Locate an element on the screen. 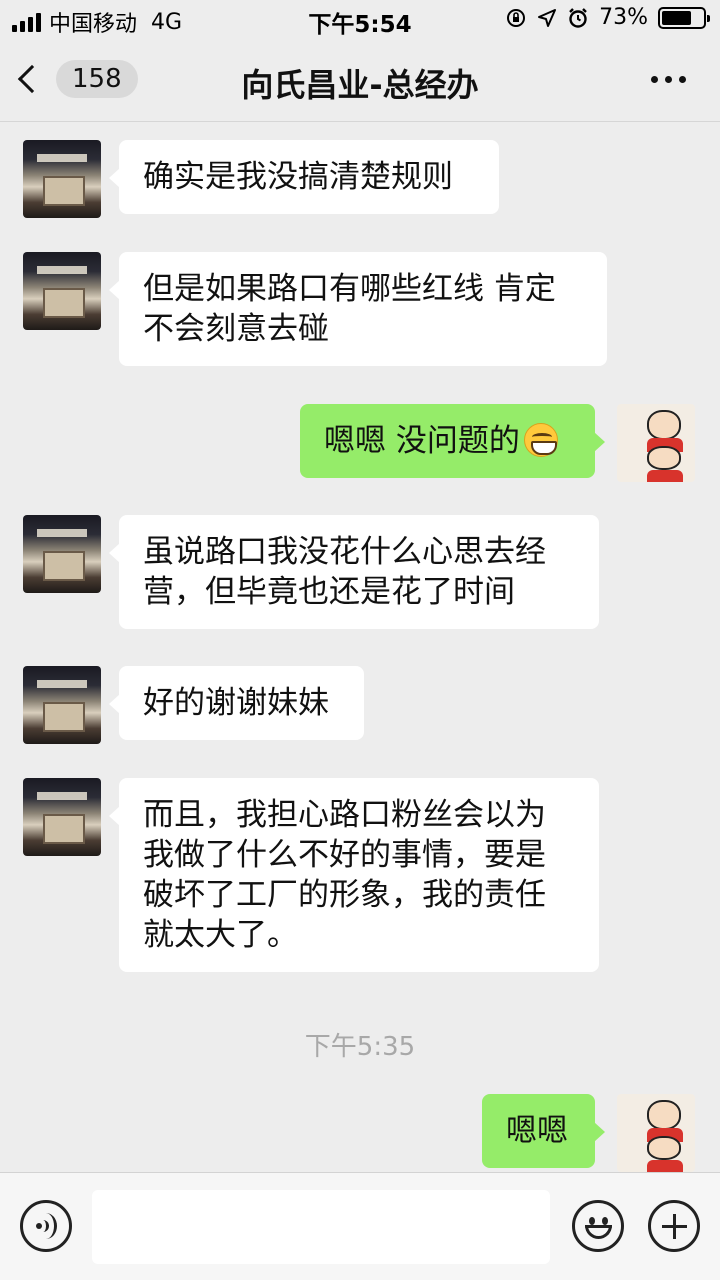 This screenshot has width=720, height=1280. input-bar is located at coordinates (360, 1226).